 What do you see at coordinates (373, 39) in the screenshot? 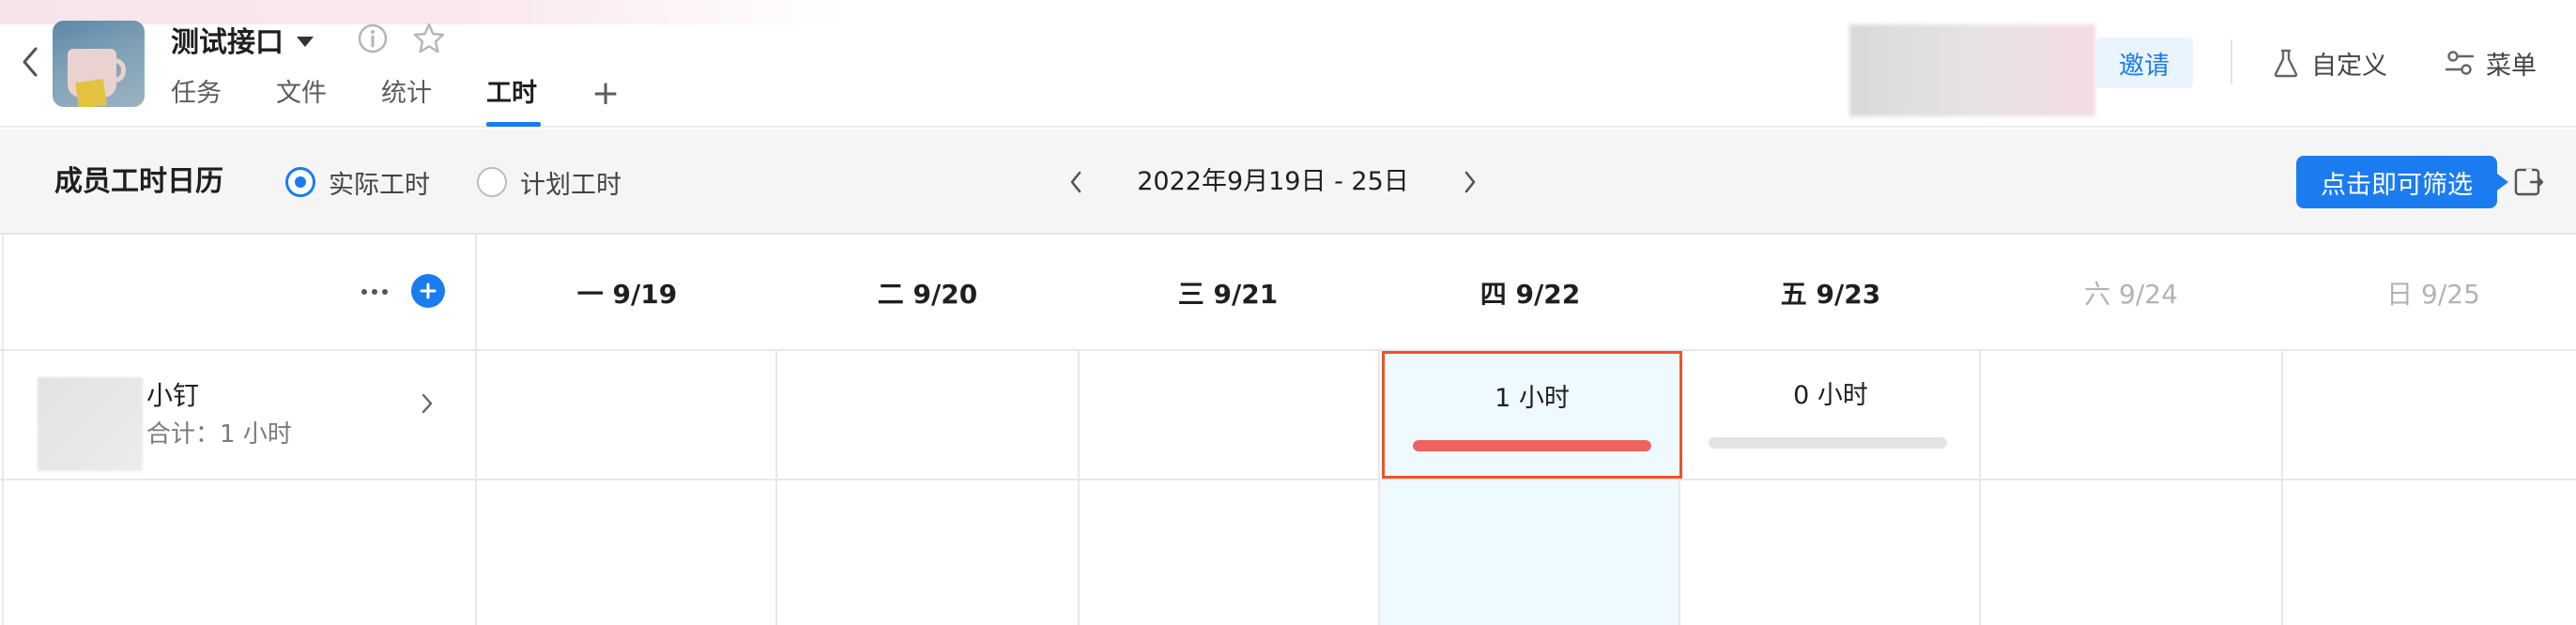
I see `info-icon` at bounding box center [373, 39].